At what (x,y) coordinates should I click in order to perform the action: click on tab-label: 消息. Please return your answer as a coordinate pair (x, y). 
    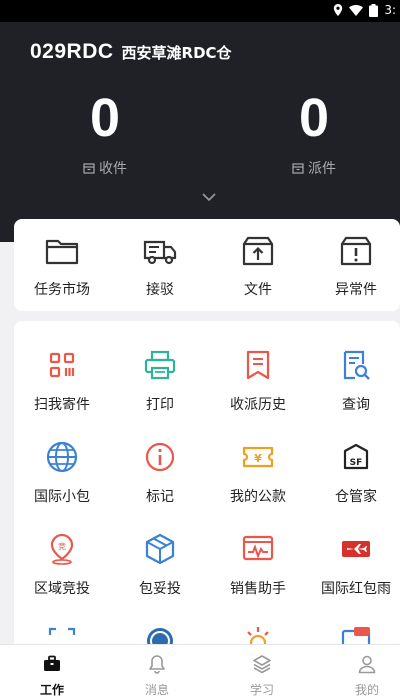
    Looking at the image, I should click on (156, 690).